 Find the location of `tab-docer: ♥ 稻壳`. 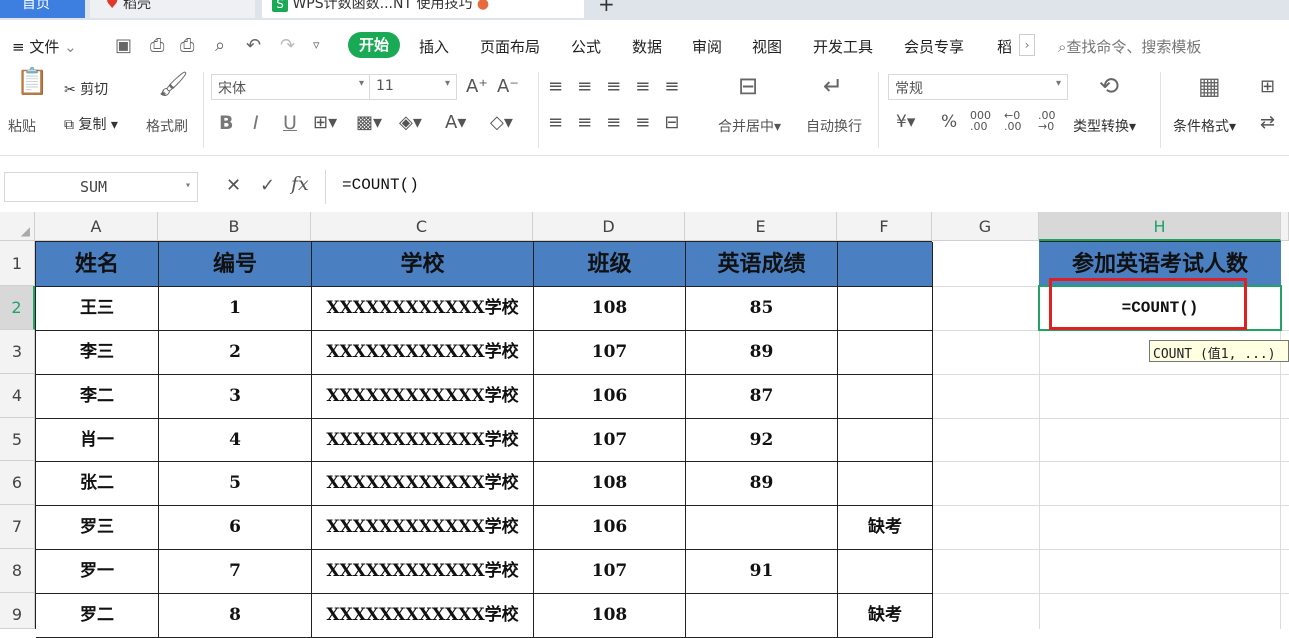

tab-docer: ♥ 稻壳 is located at coordinates (172, 9).